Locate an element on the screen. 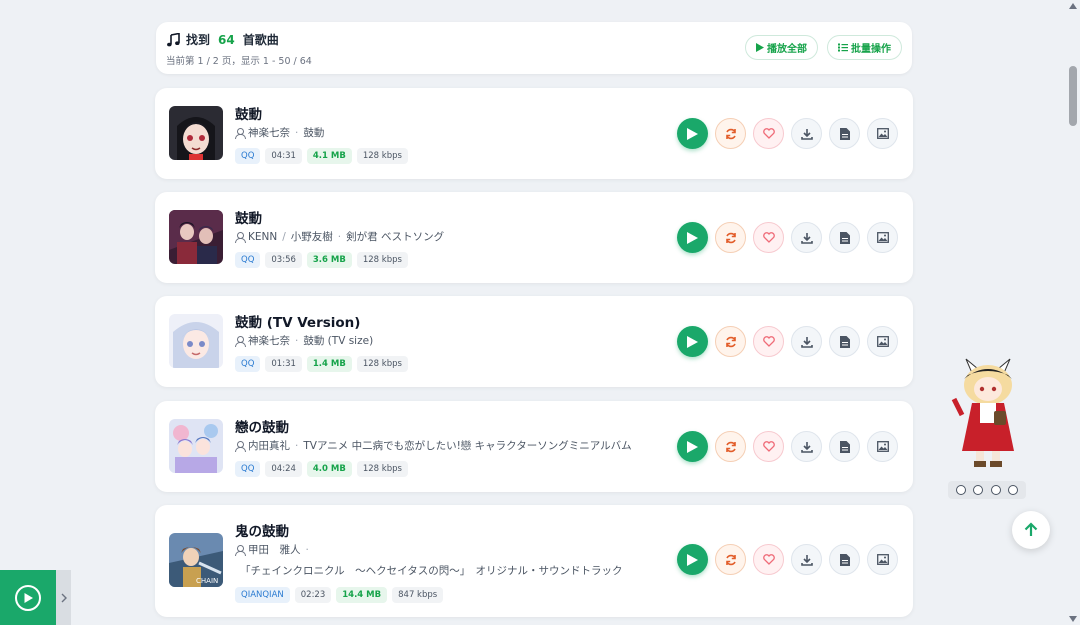 The width and height of the screenshot is (1080, 625). song-artist-line: 甲田 雅人 · is located at coordinates (273, 549).